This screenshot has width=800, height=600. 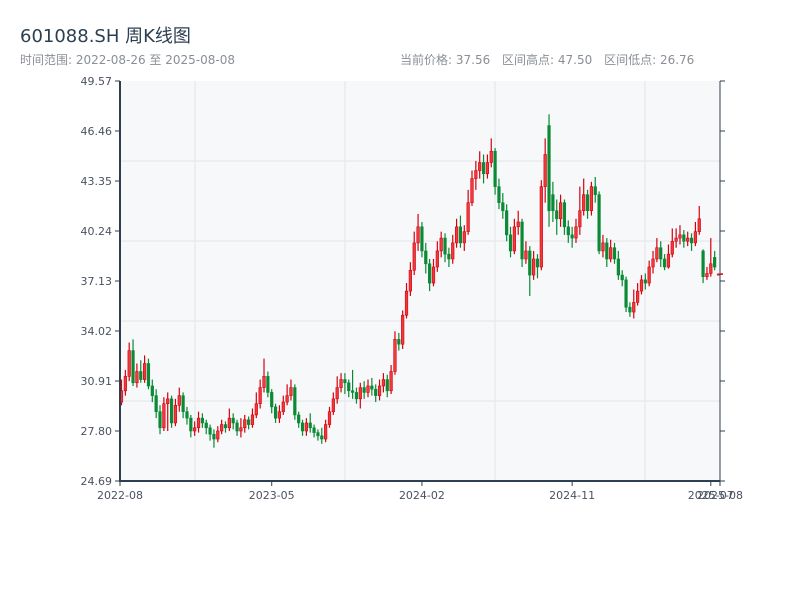 I want to click on x-tick-label: 2024-11, so click(x=572, y=495).